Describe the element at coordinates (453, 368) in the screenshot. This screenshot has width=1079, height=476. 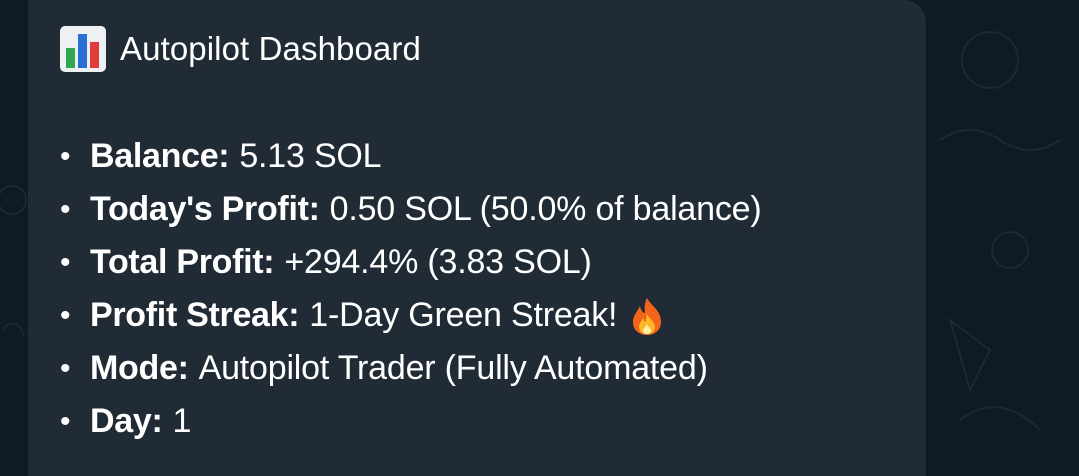
I see `item-value: Autopilot Trader (Fully Automated)` at that location.